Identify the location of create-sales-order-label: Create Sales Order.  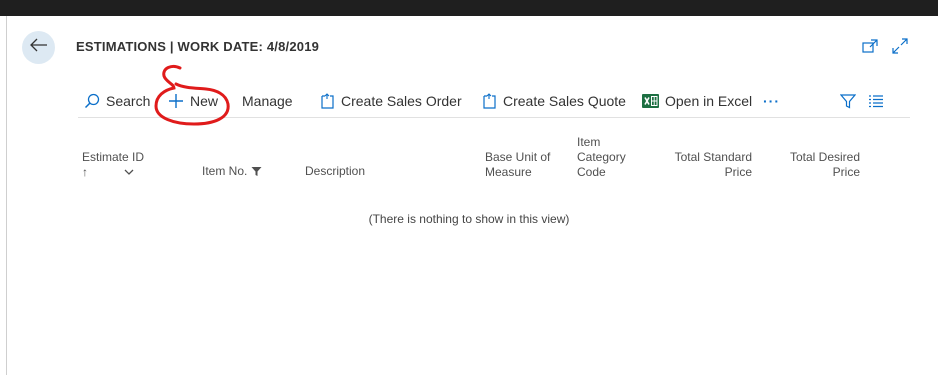
(401, 101).